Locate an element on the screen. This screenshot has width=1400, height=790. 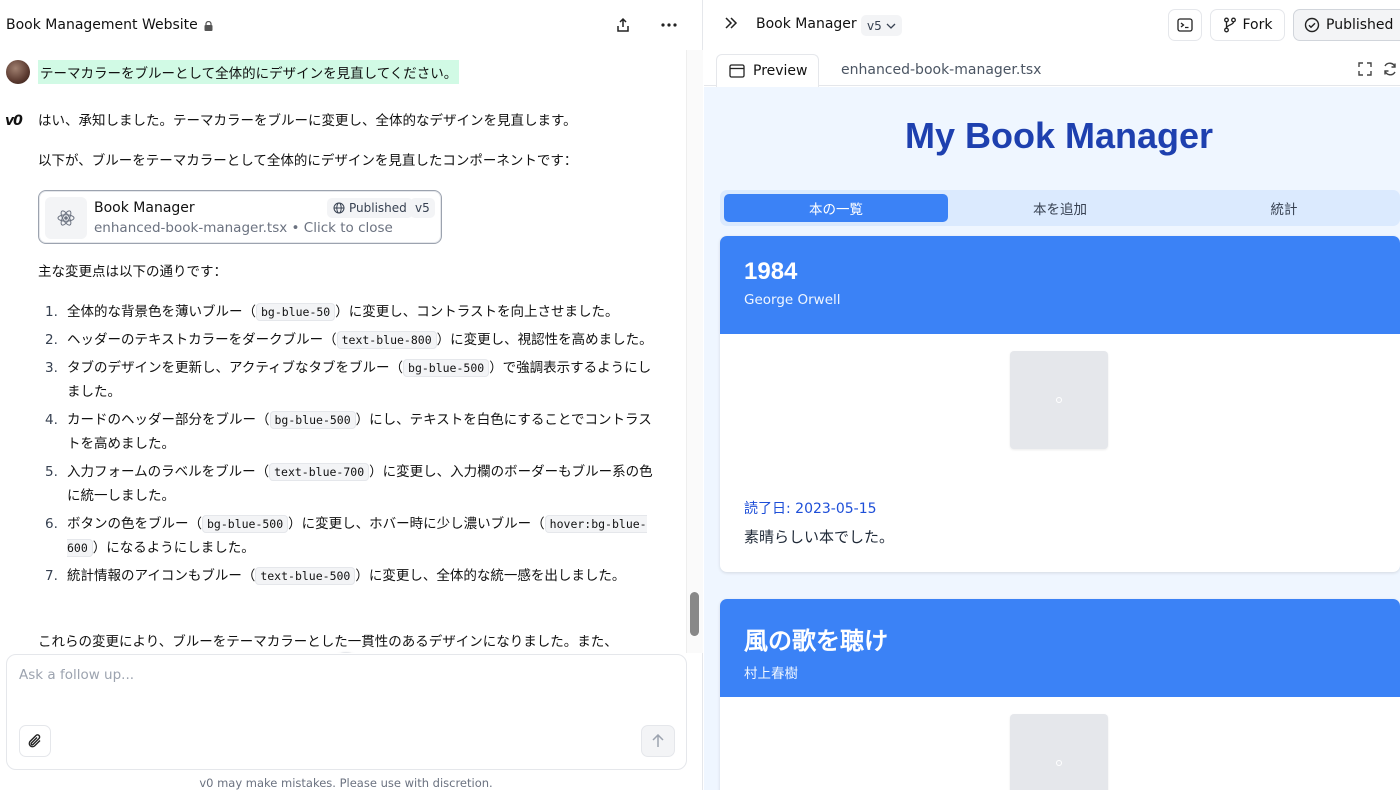
send-button is located at coordinates (658, 741).